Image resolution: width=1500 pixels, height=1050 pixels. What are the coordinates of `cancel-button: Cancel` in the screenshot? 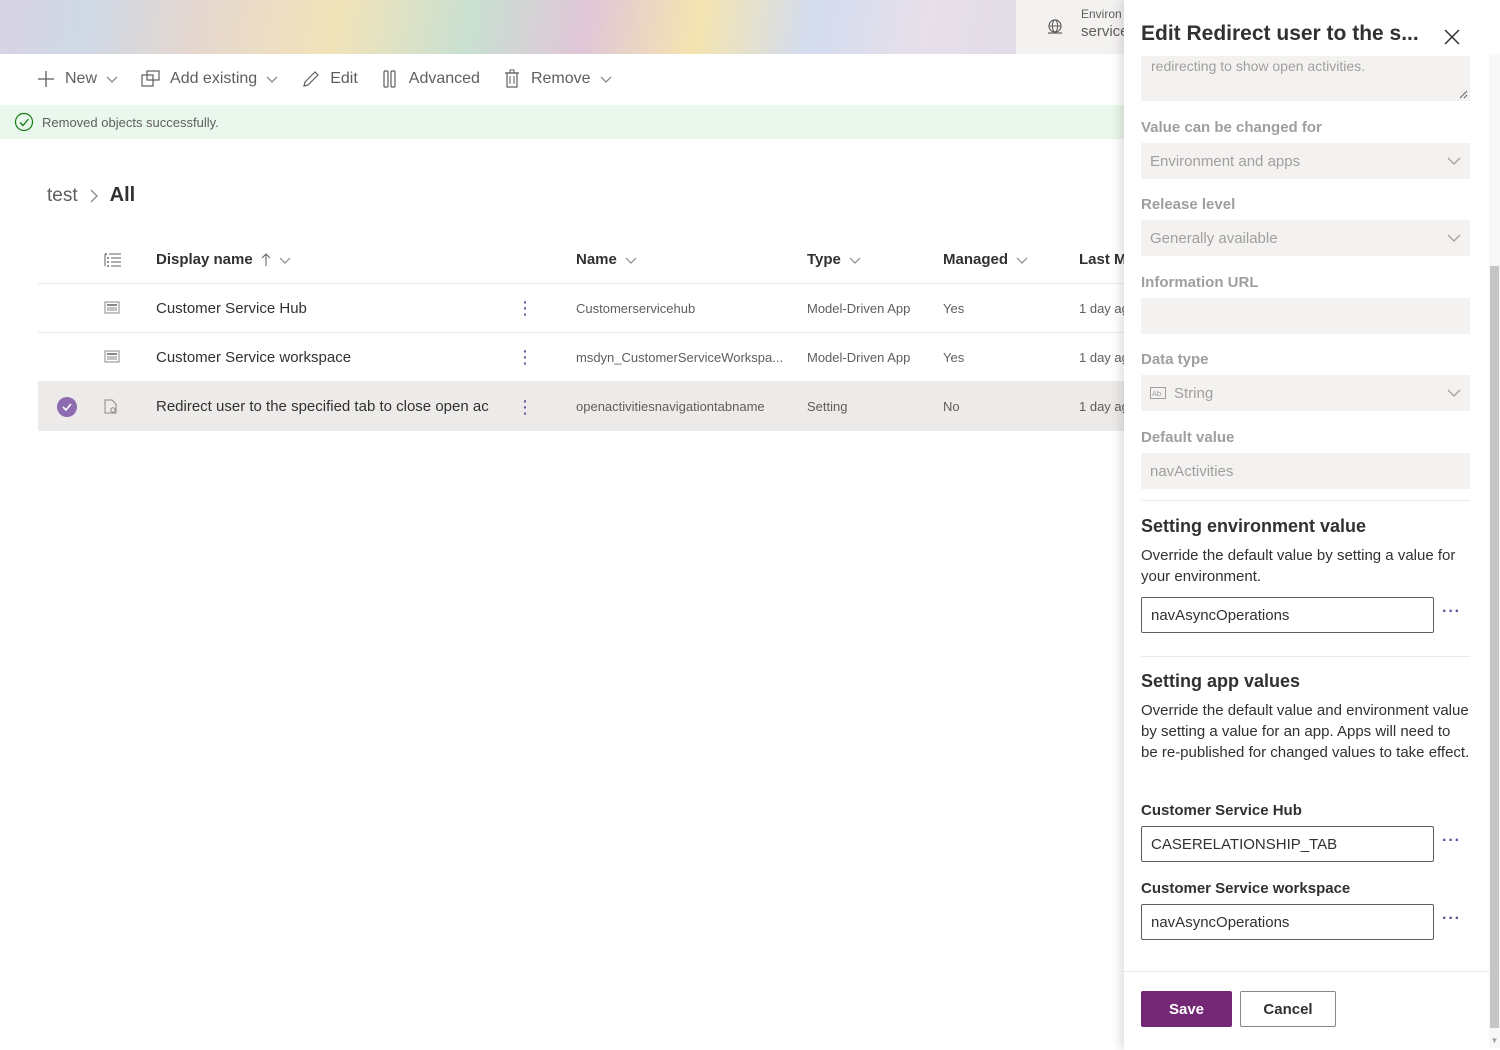 It's located at (1288, 1009).